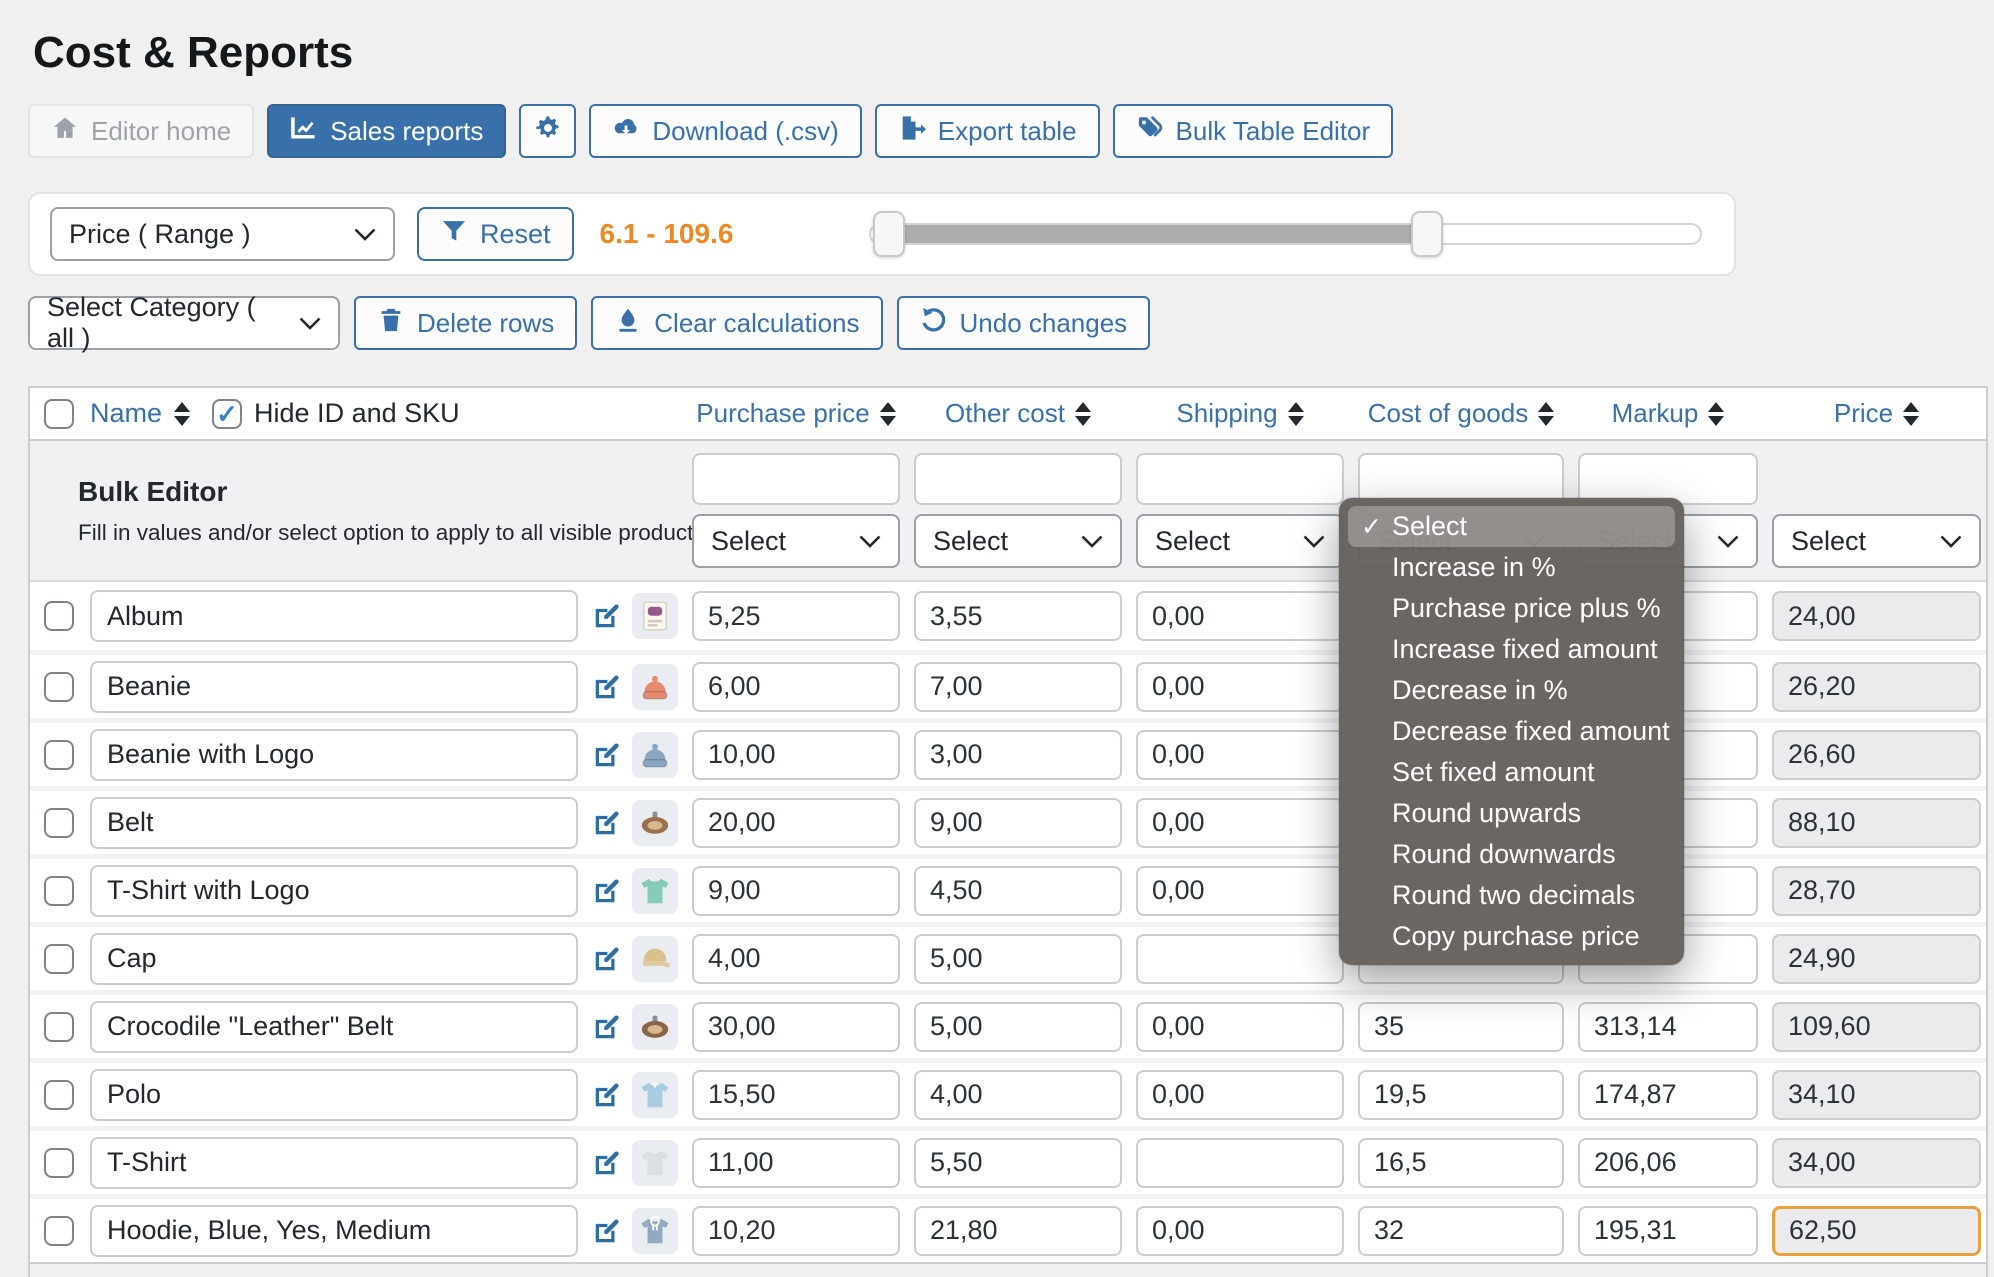 The width and height of the screenshot is (1994, 1277). Describe the element at coordinates (334, 616) in the screenshot. I see `product-name-field: Album` at that location.